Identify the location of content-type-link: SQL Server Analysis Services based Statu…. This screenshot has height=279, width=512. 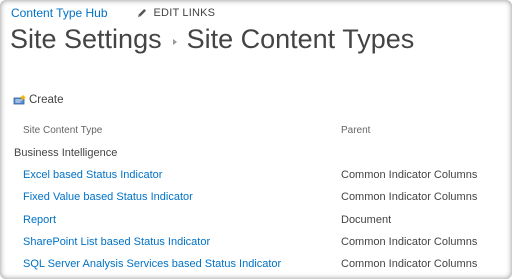
(152, 264).